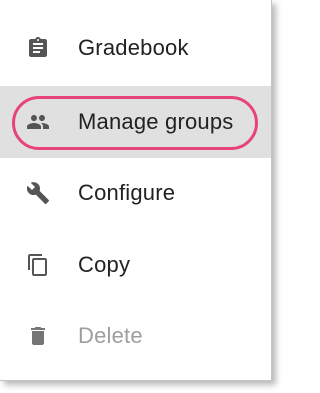 This screenshot has width=320, height=393. I want to click on menu-item-label: Delete, so click(110, 335).